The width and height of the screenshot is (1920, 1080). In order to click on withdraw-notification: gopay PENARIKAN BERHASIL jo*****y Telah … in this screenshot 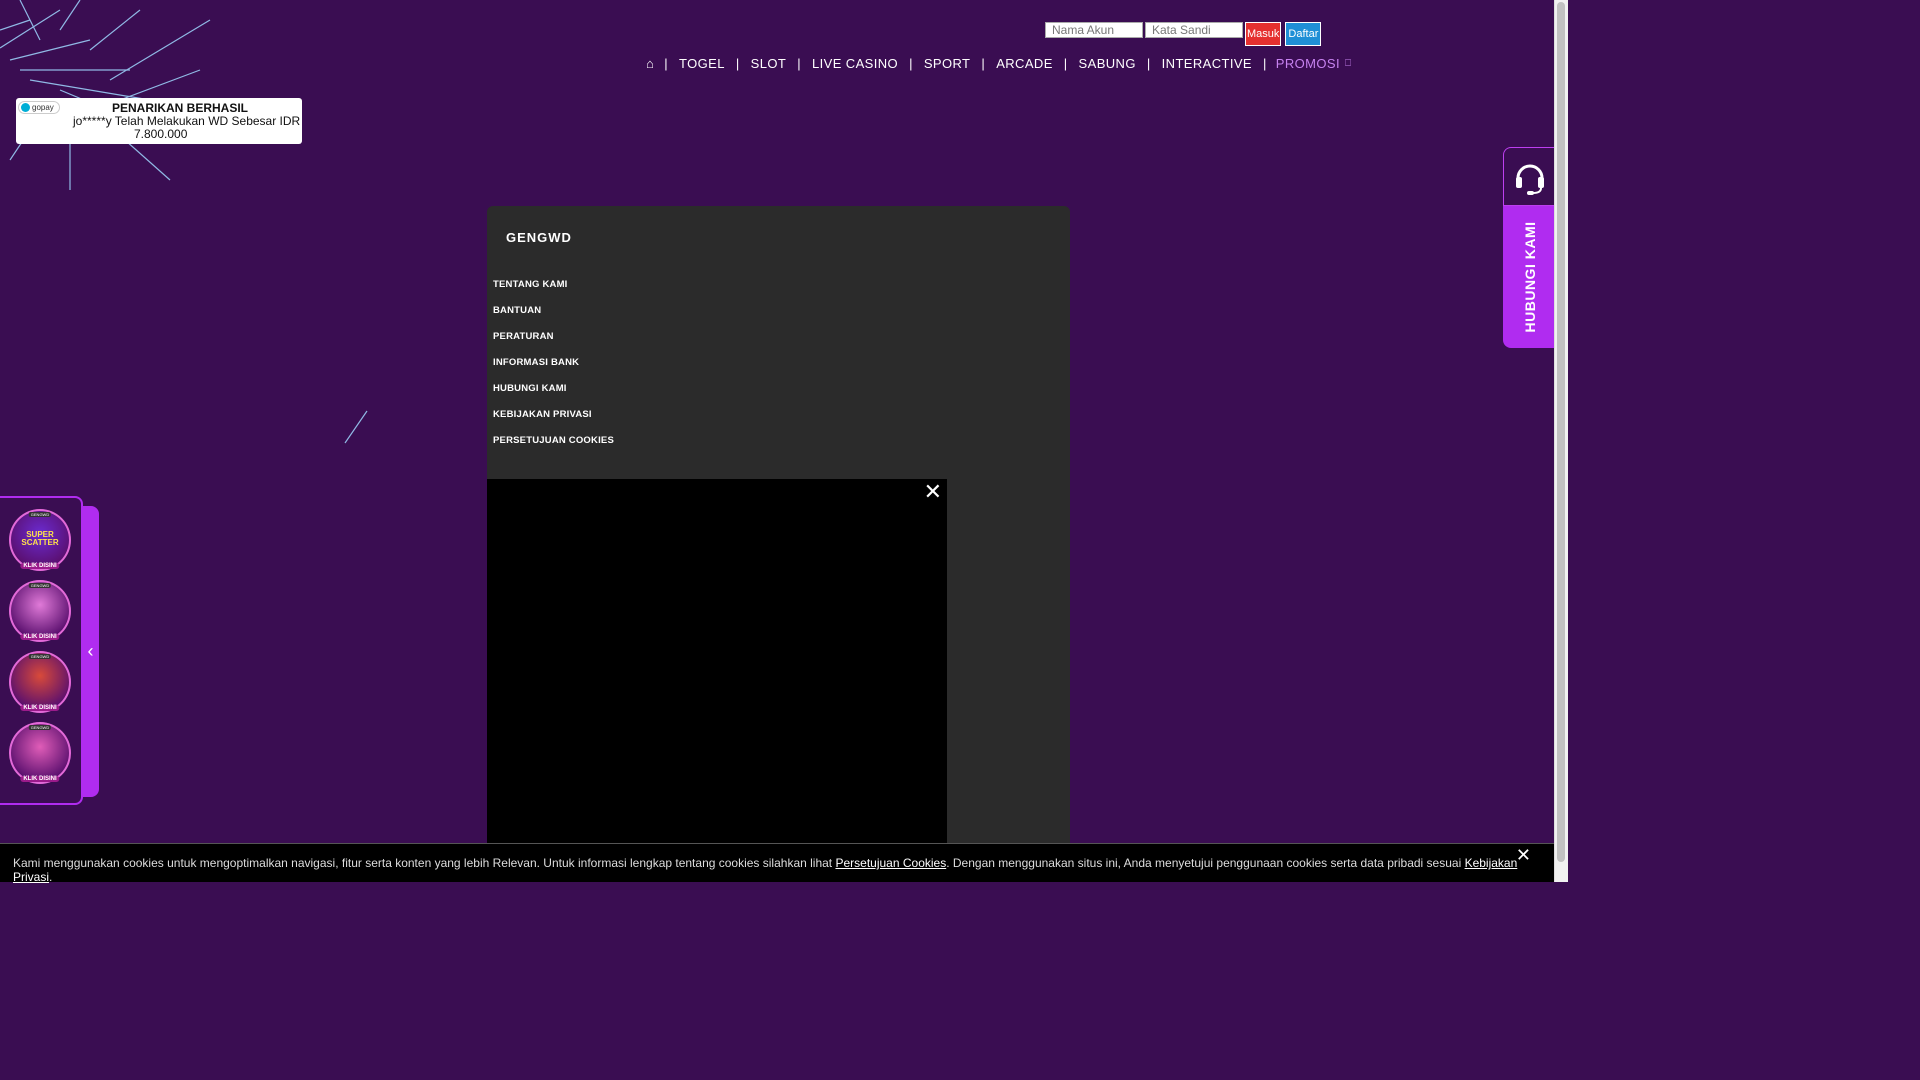, I will do `click(159, 121)`.